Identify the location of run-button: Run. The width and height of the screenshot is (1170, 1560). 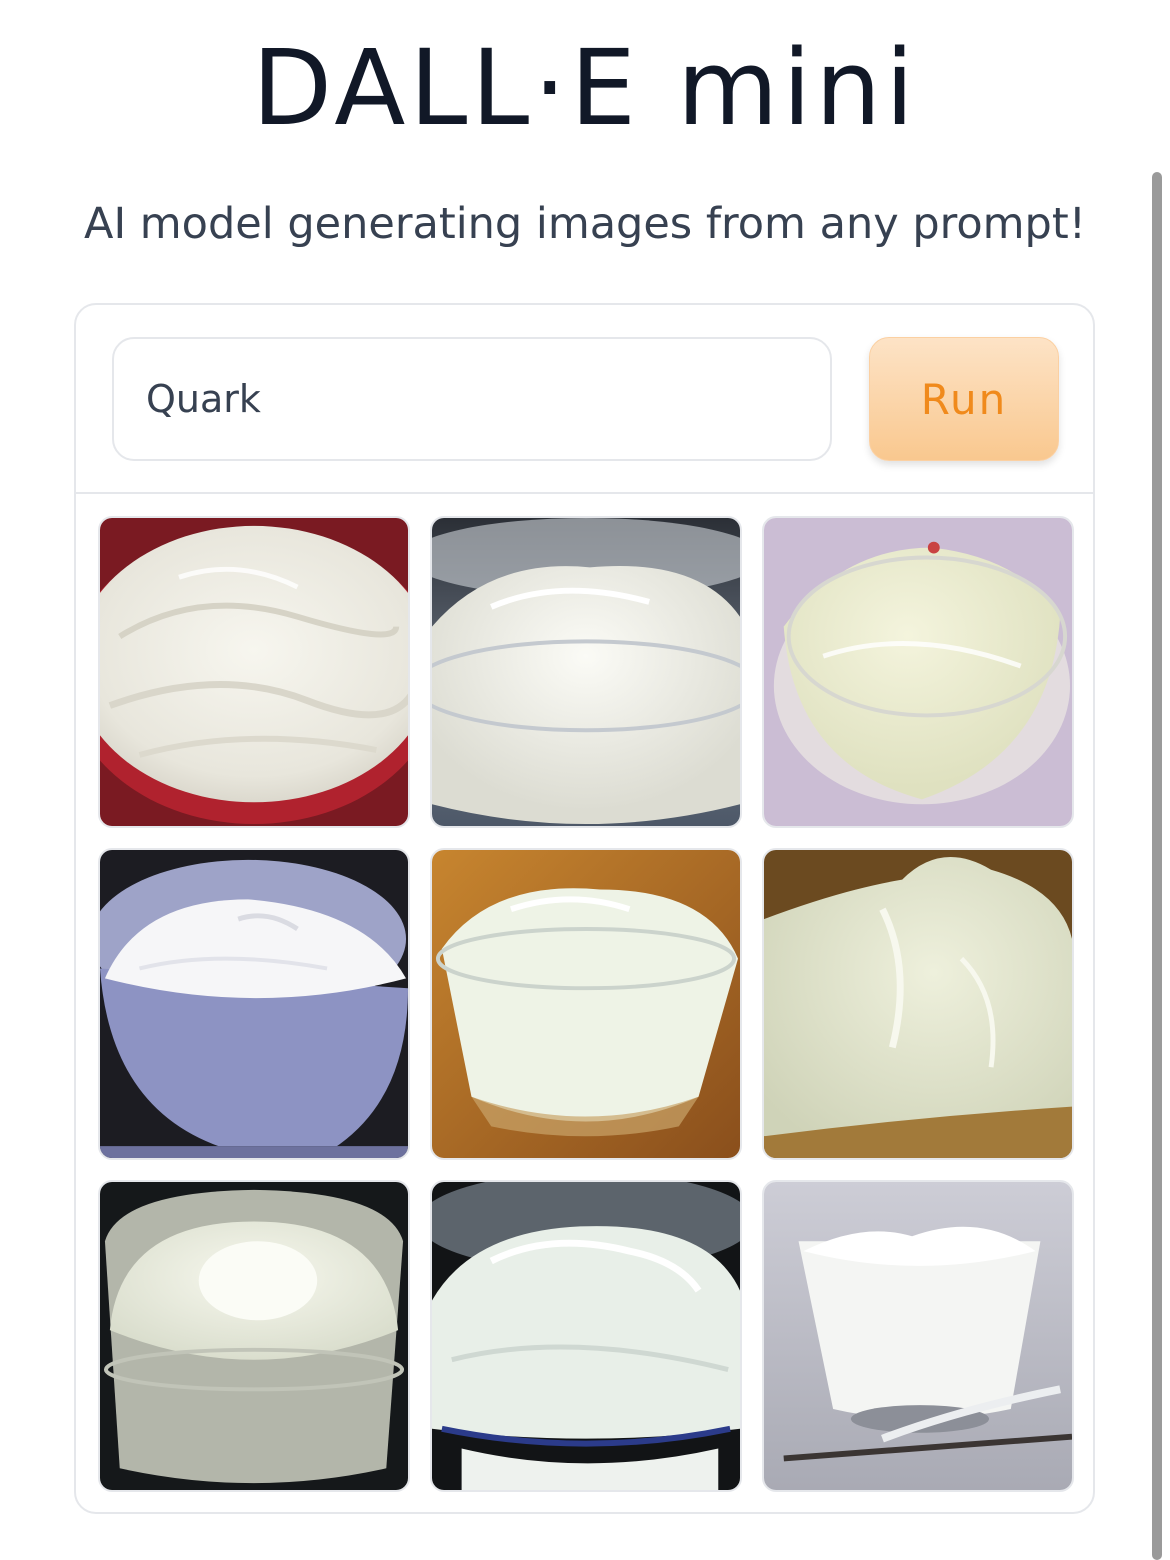
(964, 399).